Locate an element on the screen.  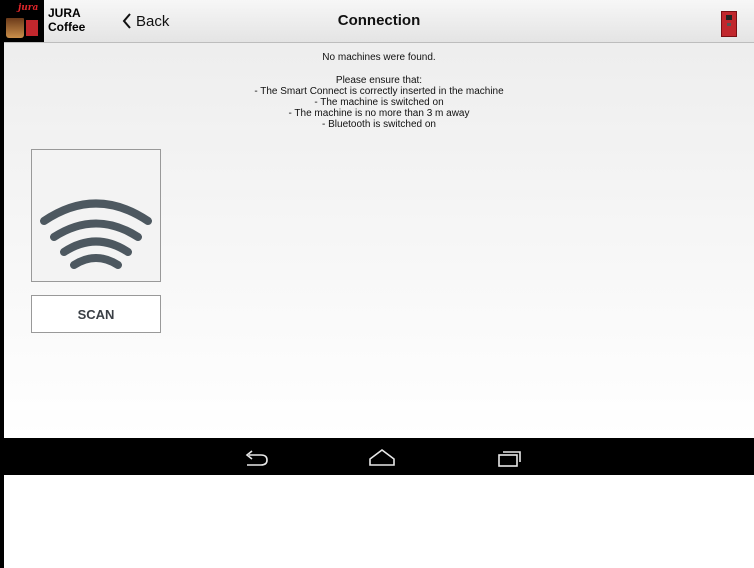
nav-back-icon is located at coordinates (256, 457).